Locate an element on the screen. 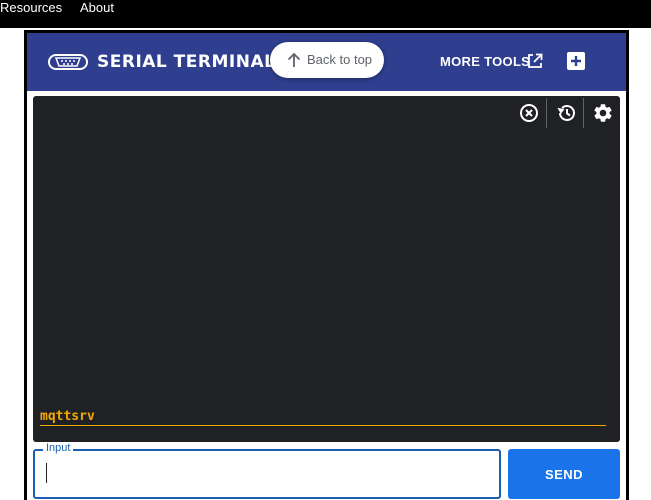  external-link-icon is located at coordinates (535, 61).